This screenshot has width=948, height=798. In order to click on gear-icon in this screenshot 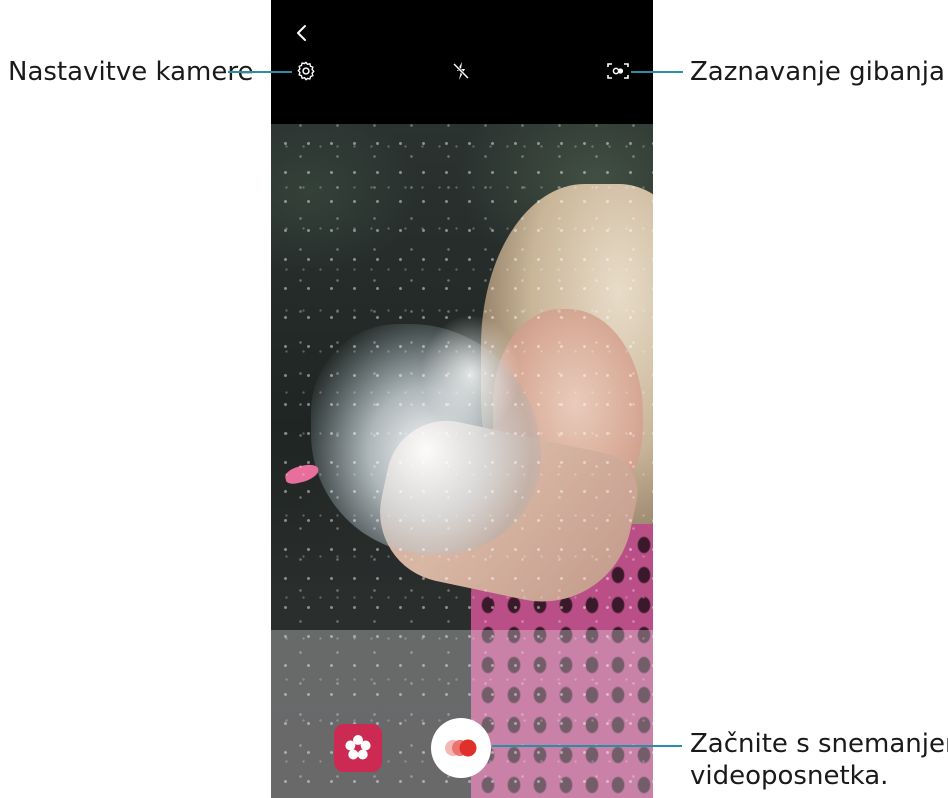, I will do `click(306, 71)`.